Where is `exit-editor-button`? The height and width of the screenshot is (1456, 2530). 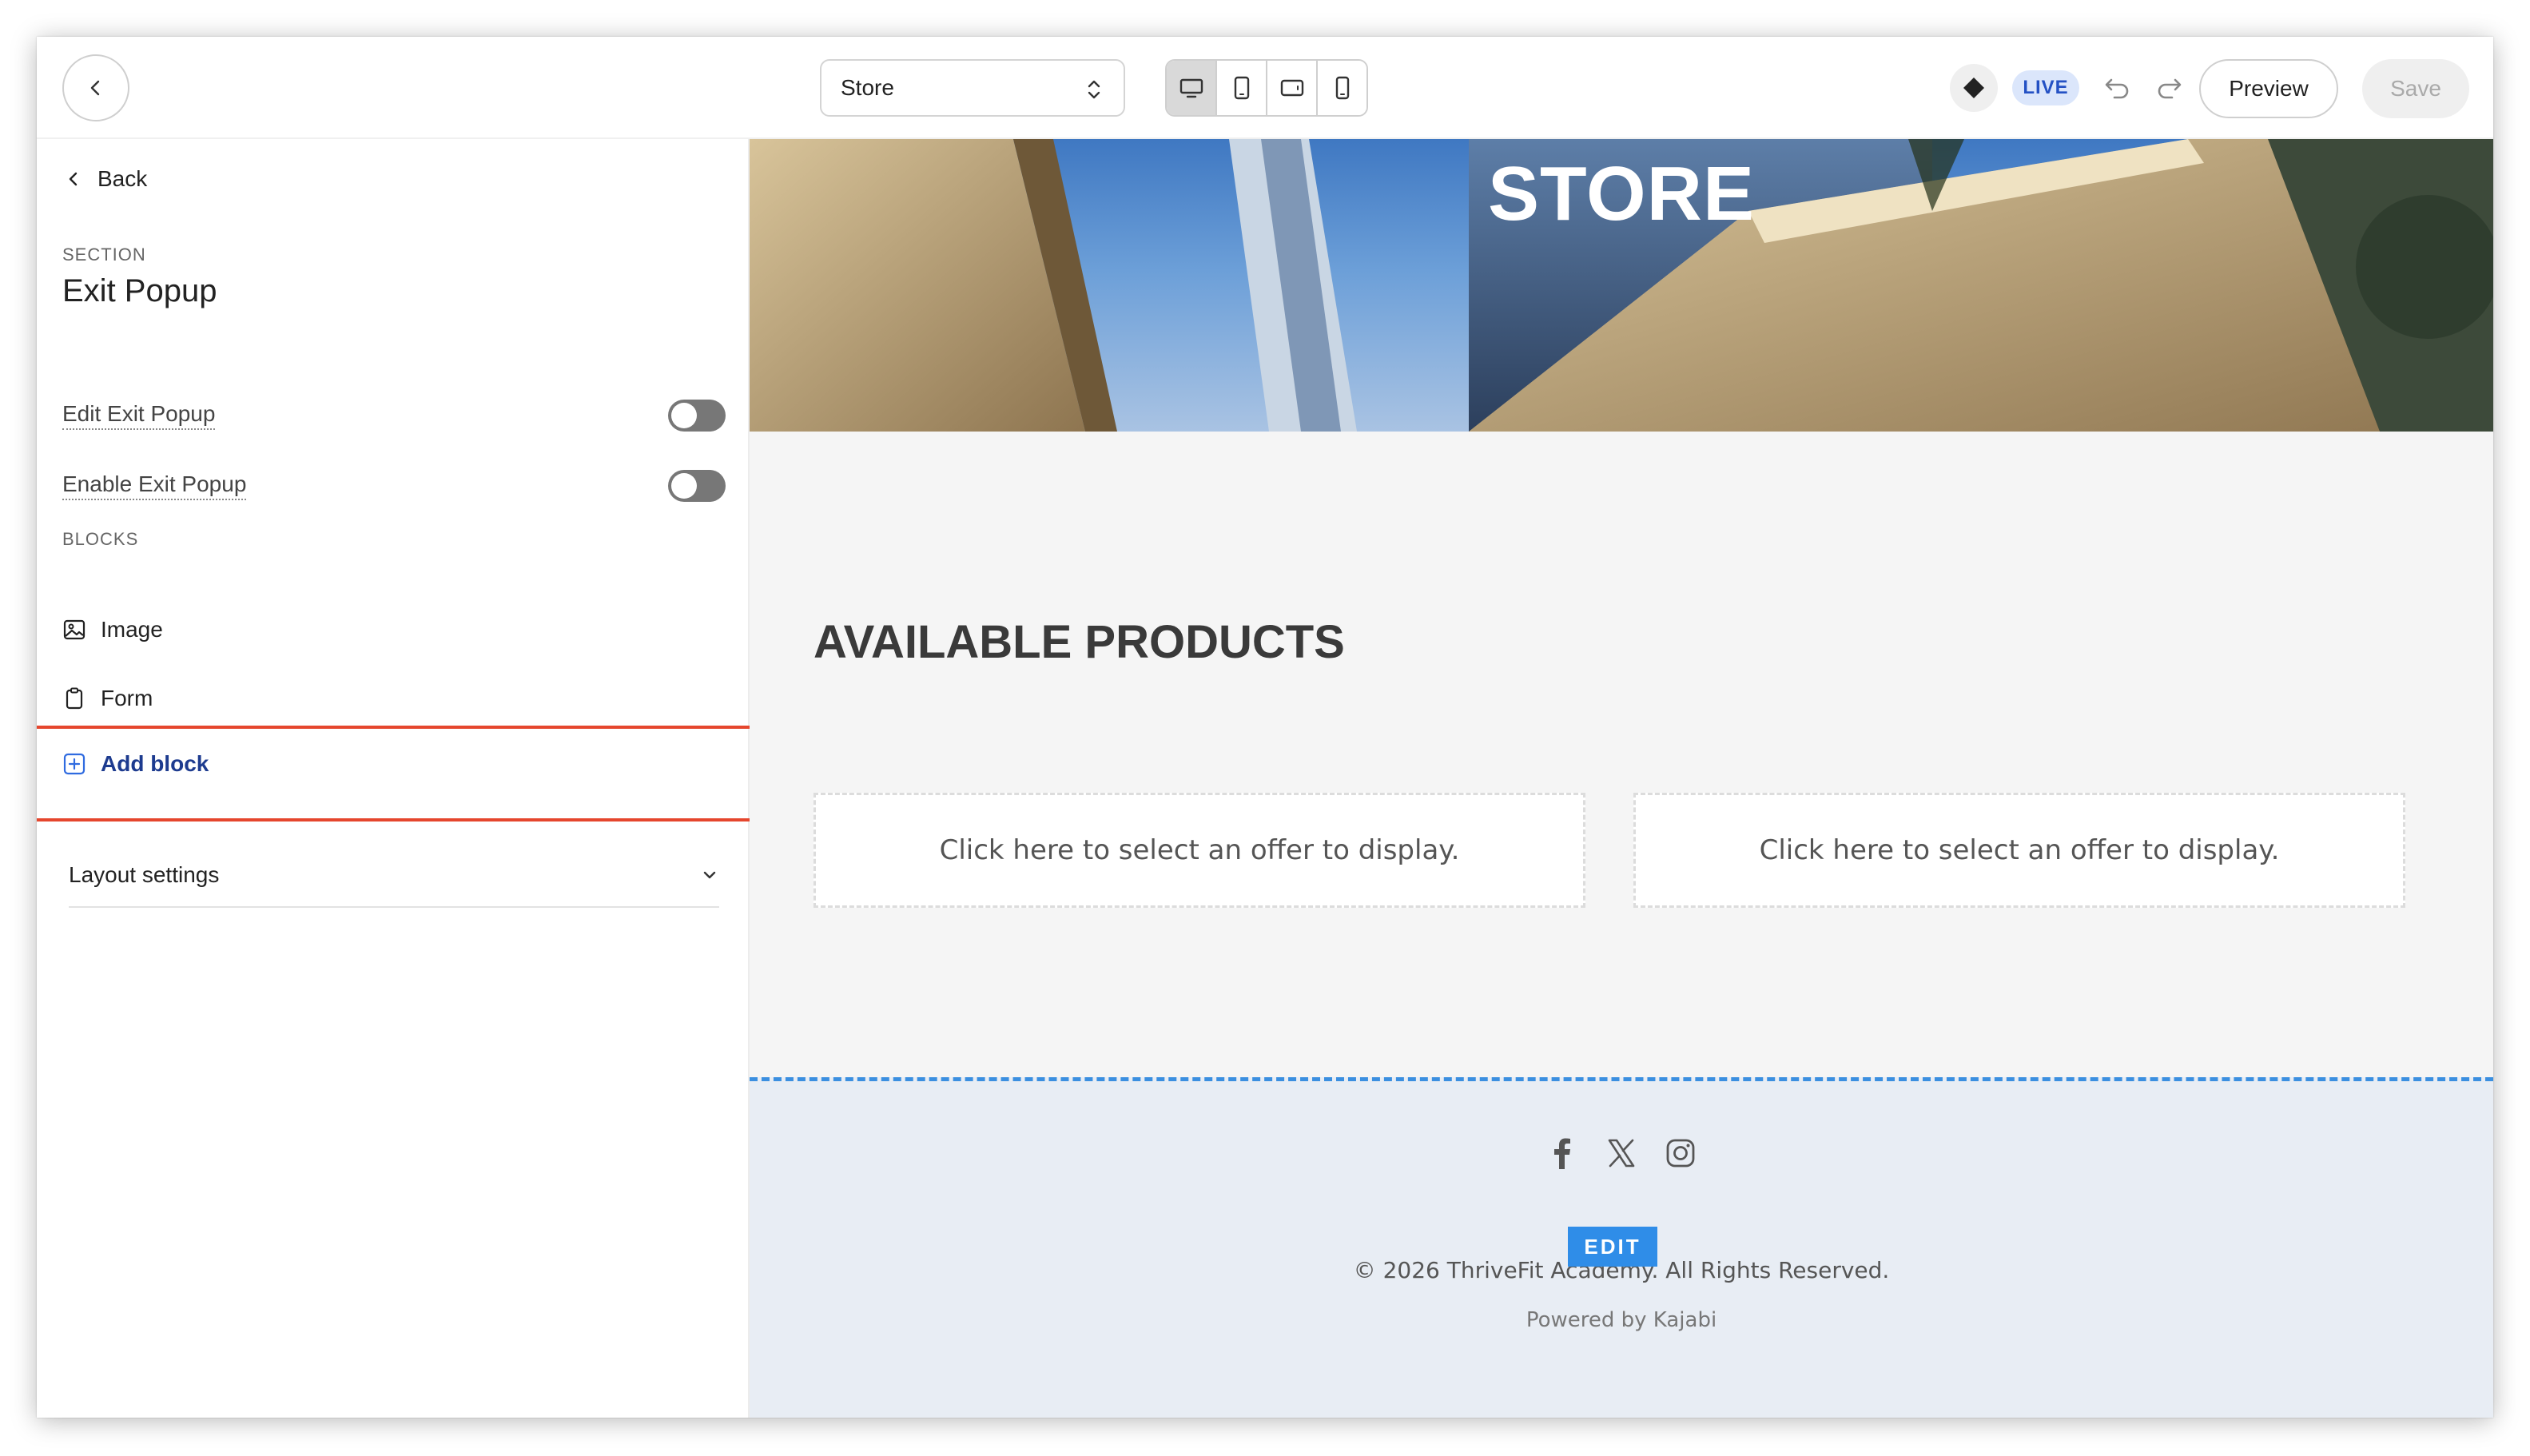 exit-editor-button is located at coordinates (96, 87).